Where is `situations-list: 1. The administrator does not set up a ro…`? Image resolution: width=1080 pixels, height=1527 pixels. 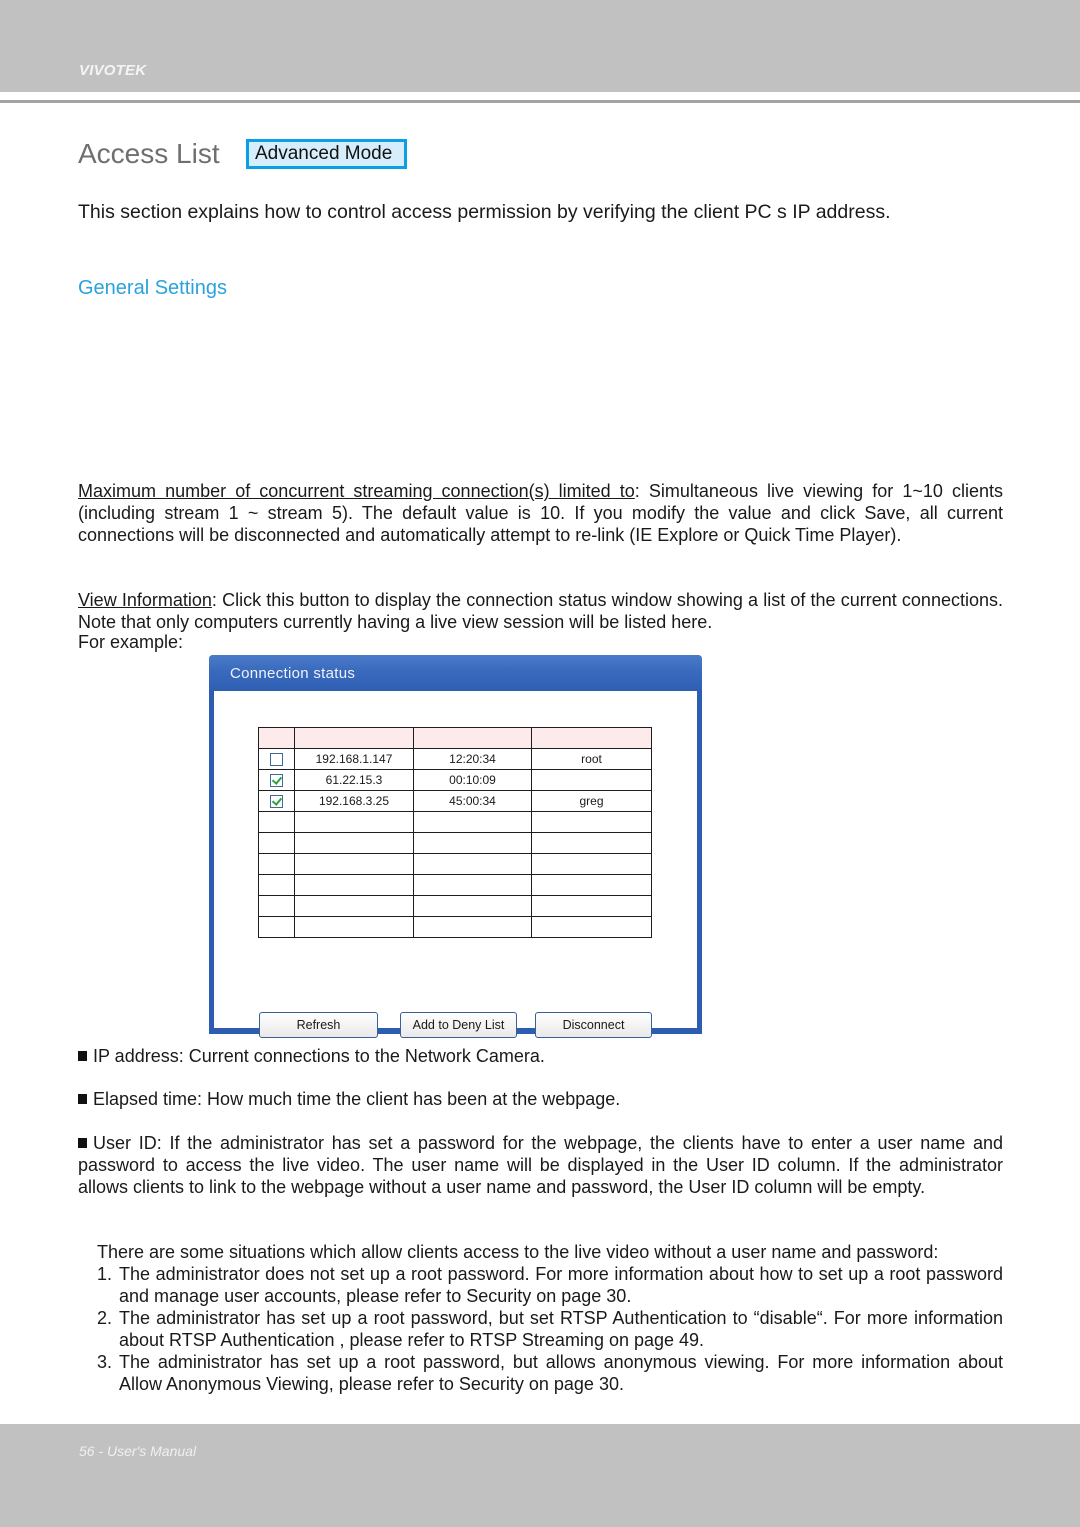 situations-list: 1. The administrator does not set up a ro… is located at coordinates (550, 1329).